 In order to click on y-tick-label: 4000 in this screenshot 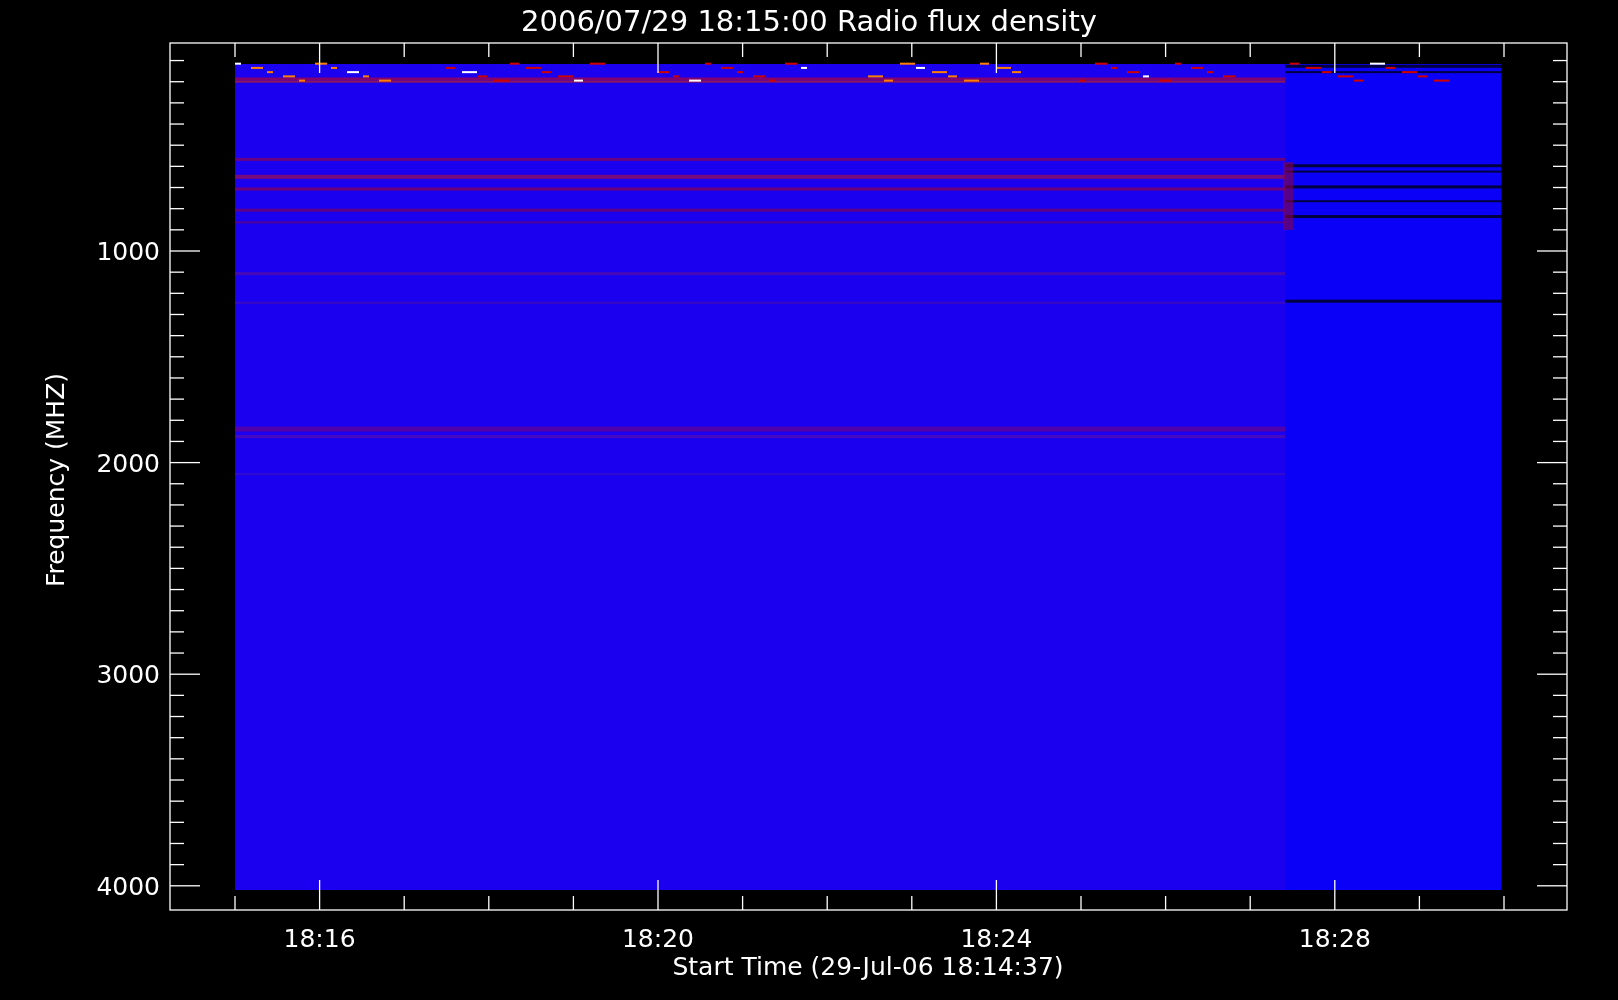, I will do `click(128, 886)`.